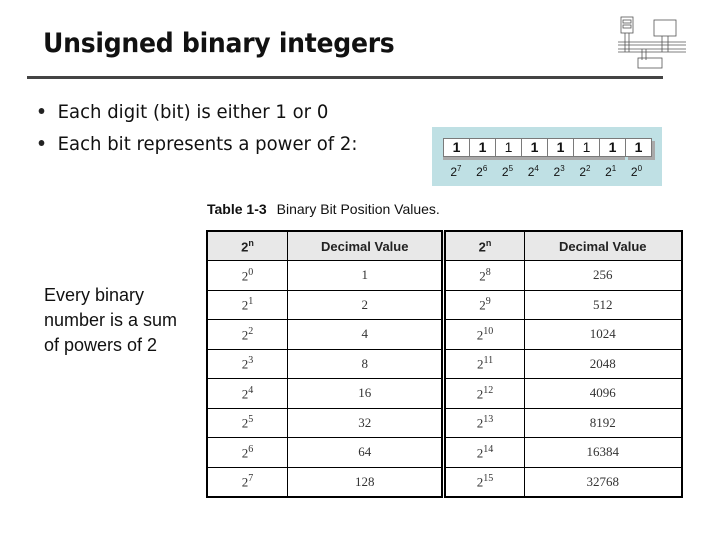 The height and width of the screenshot is (540, 720). I want to click on power-cell-right: 28, so click(483, 275).